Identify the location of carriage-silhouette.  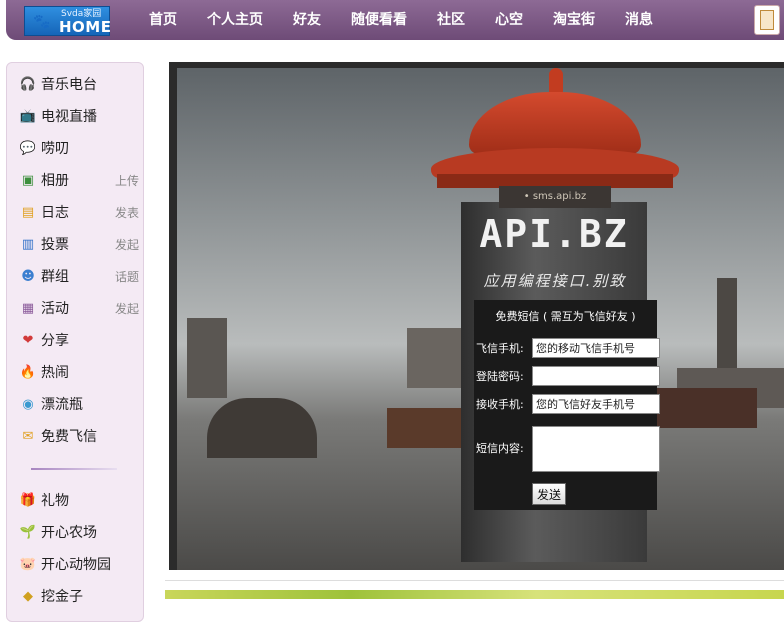
(262, 428).